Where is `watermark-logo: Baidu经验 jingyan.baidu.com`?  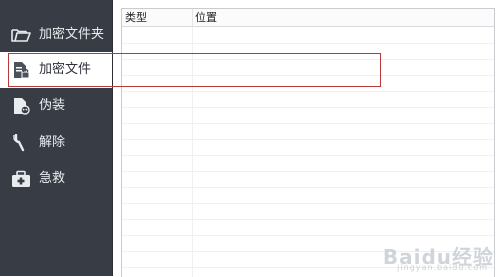 watermark-logo: Baidu经验 jingyan.baidu.com is located at coordinates (438, 256).